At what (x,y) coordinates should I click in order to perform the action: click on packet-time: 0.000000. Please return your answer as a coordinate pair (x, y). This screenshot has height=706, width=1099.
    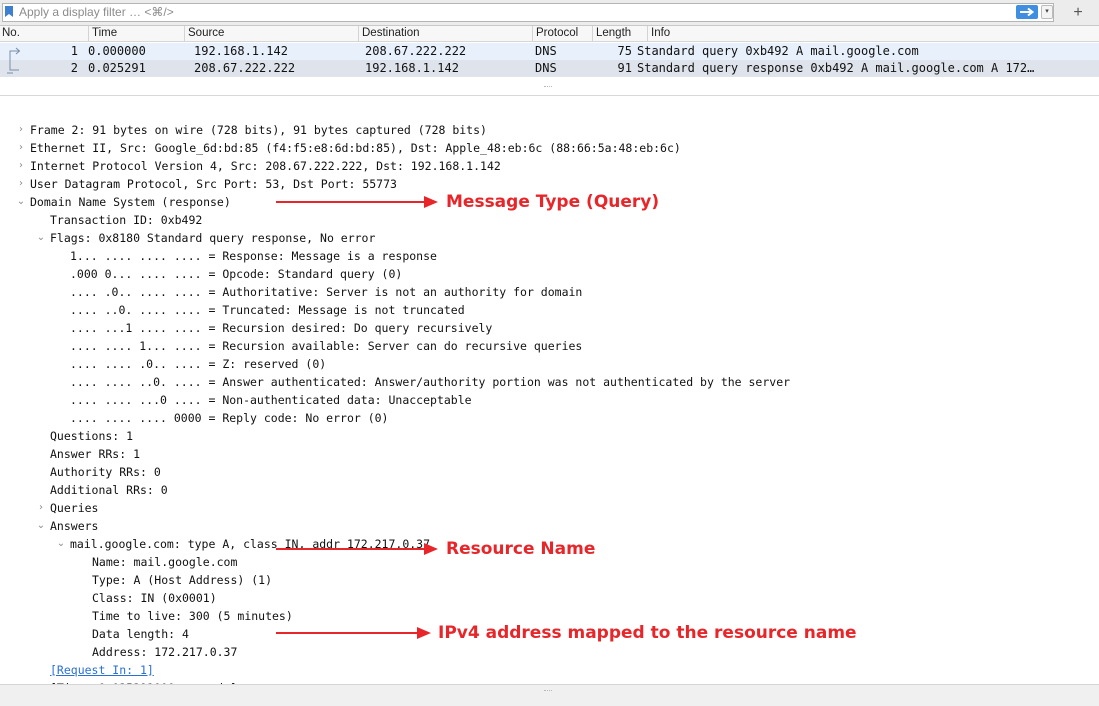
    Looking at the image, I should click on (117, 51).